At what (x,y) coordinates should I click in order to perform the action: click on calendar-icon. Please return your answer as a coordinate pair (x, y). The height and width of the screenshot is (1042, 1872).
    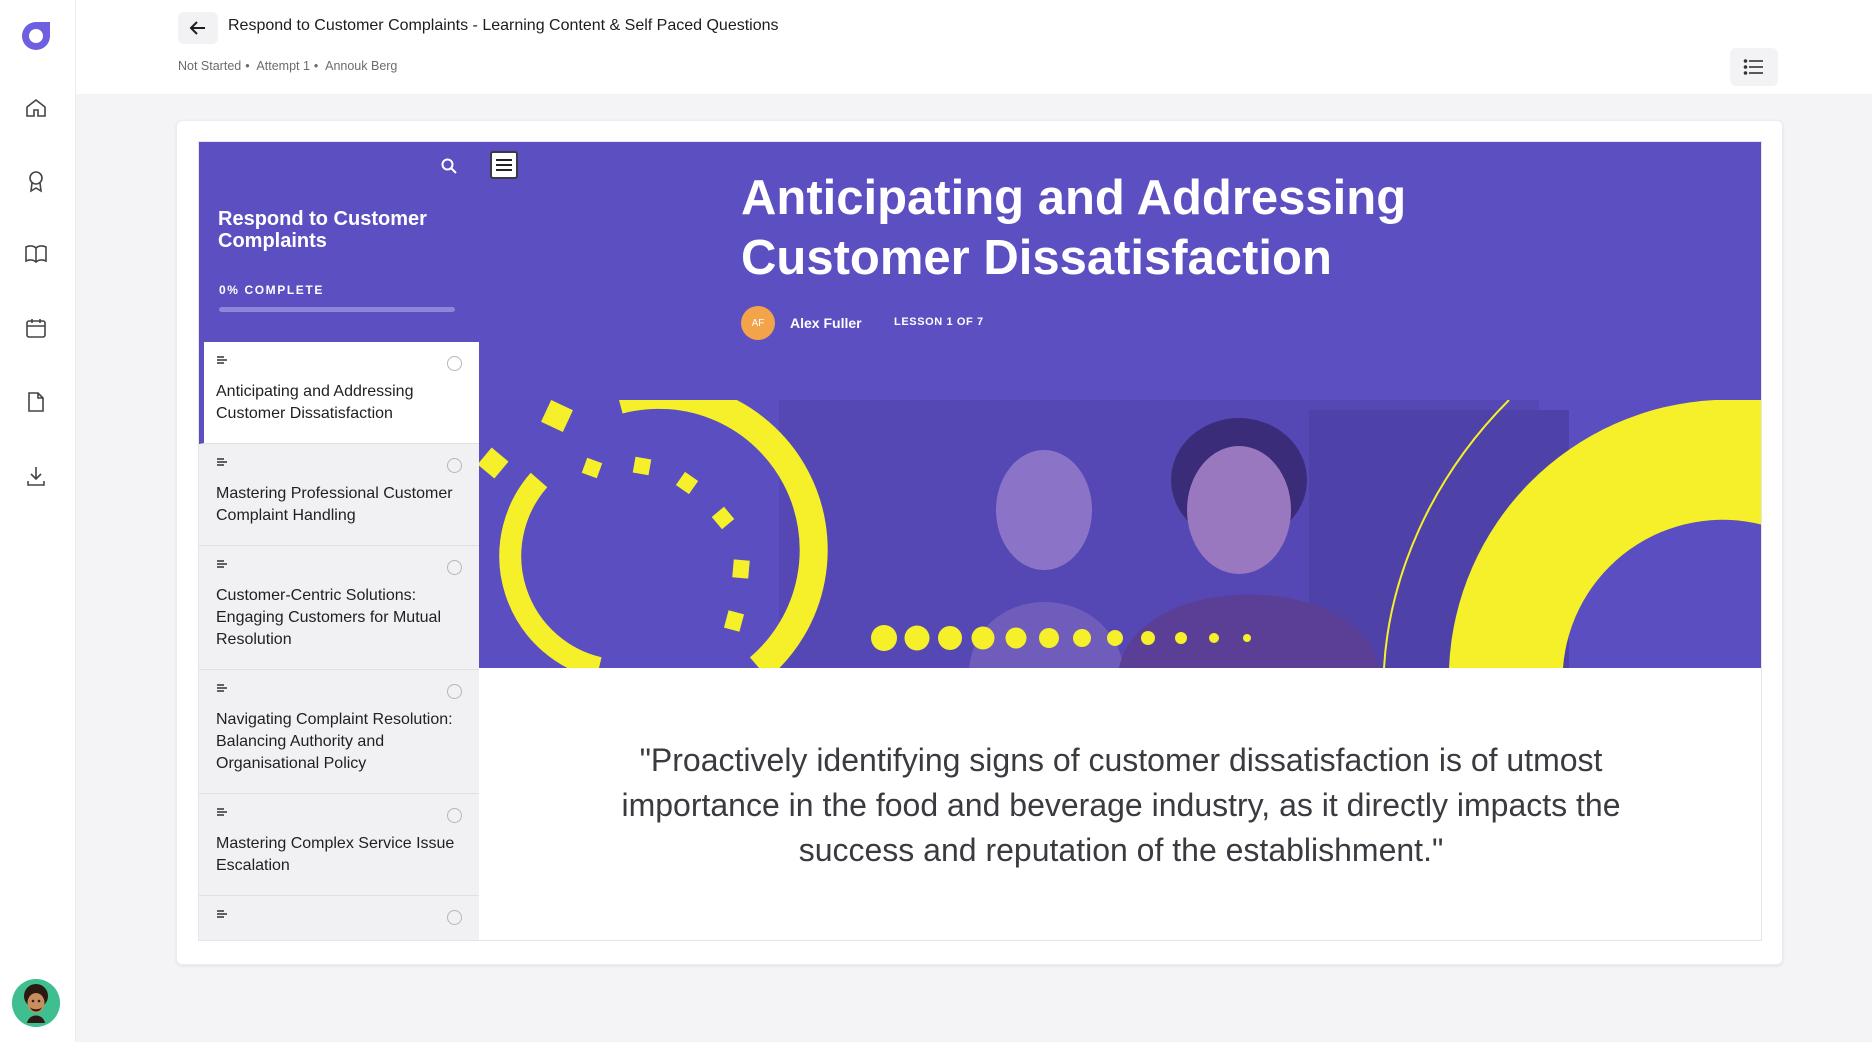
    Looking at the image, I should click on (36, 328).